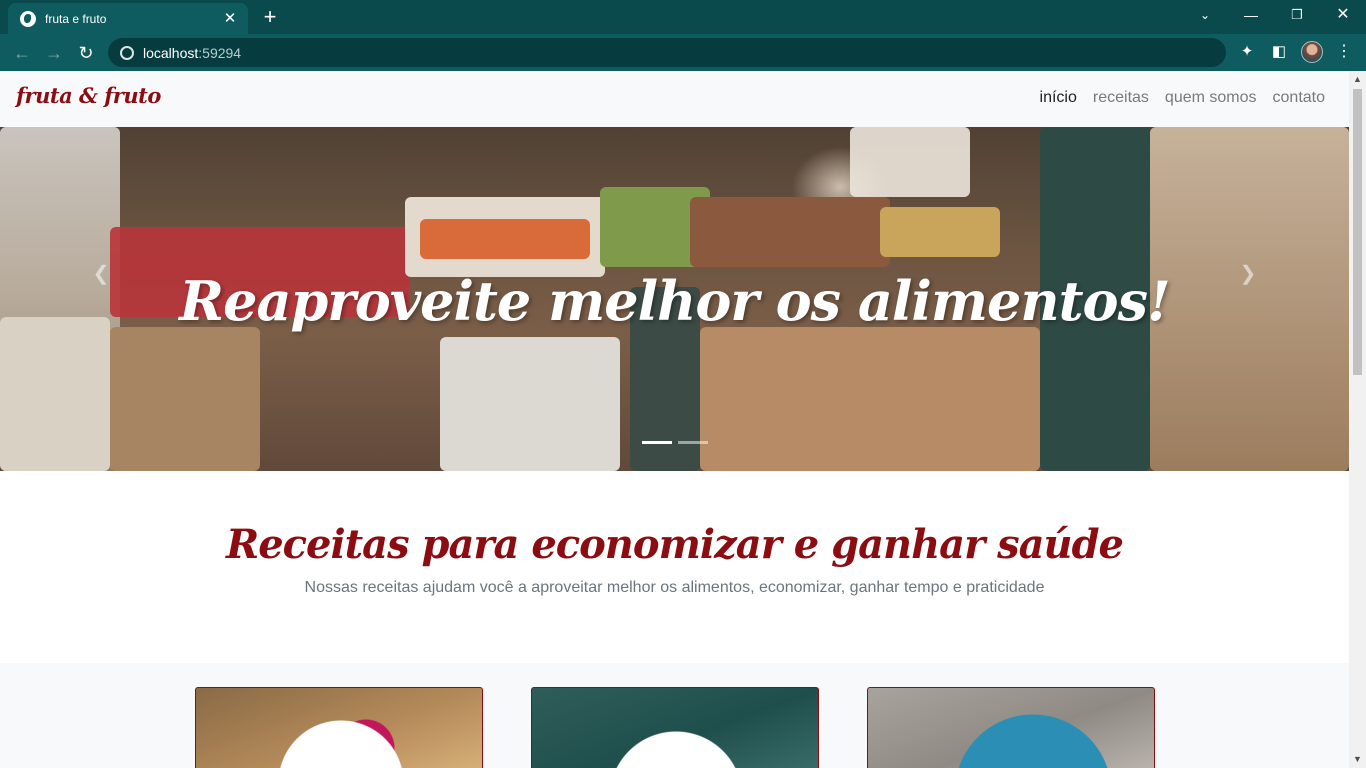  Describe the element at coordinates (1121, 98) in the screenshot. I see `nav-link-receitas: receitas` at that location.